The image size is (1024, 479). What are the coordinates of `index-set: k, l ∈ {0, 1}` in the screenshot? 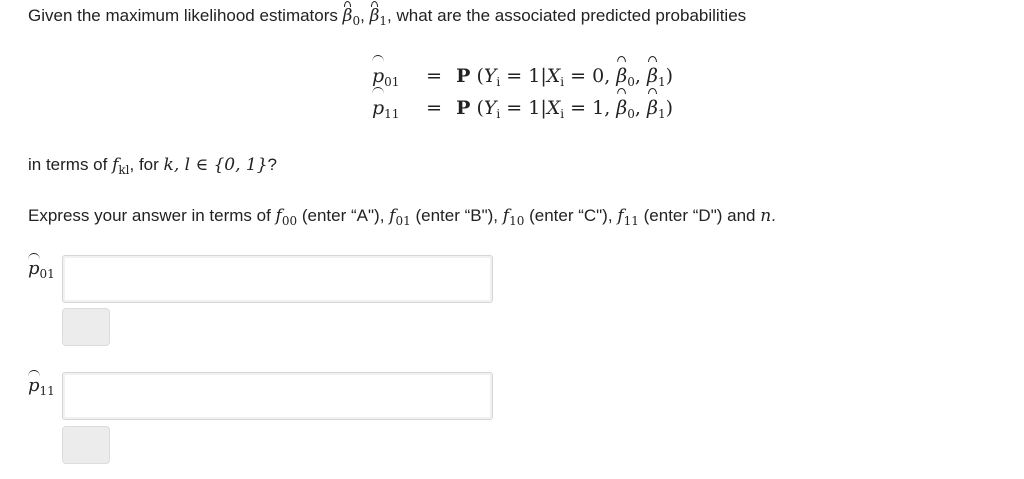 It's located at (215, 165).